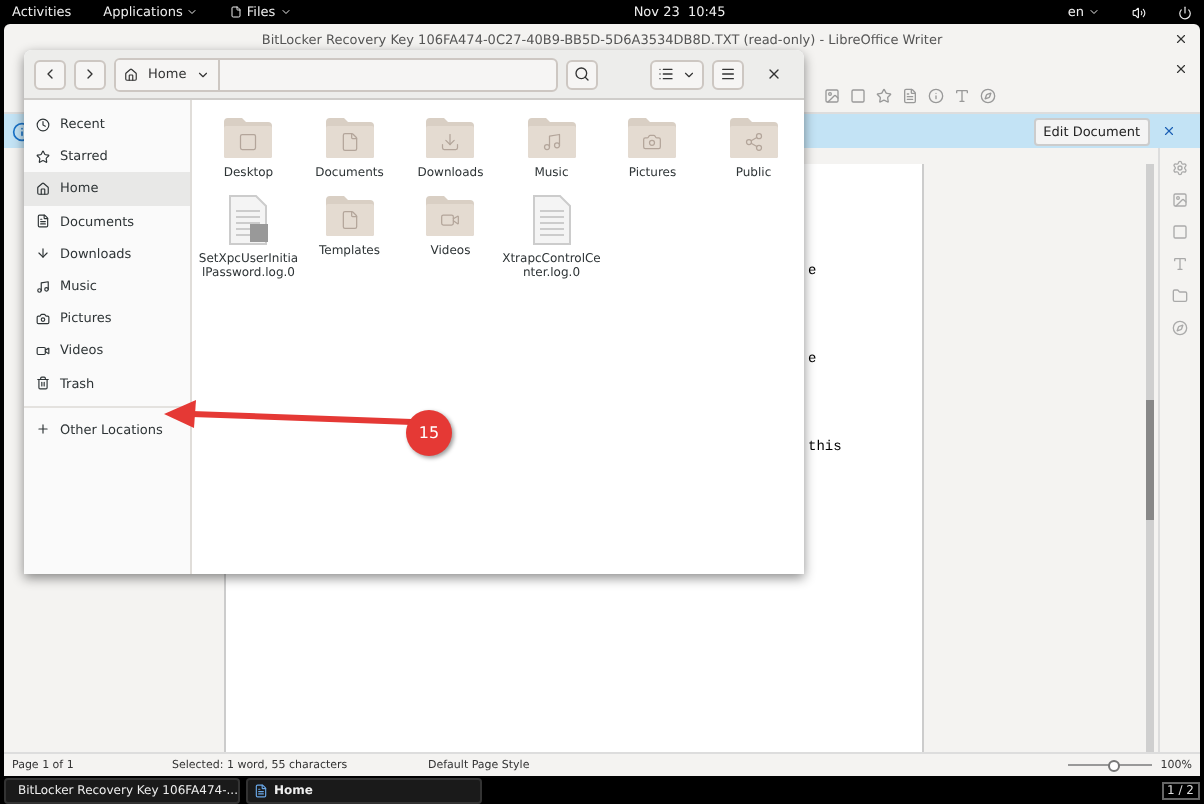  I want to click on list-icon, so click(666, 74).